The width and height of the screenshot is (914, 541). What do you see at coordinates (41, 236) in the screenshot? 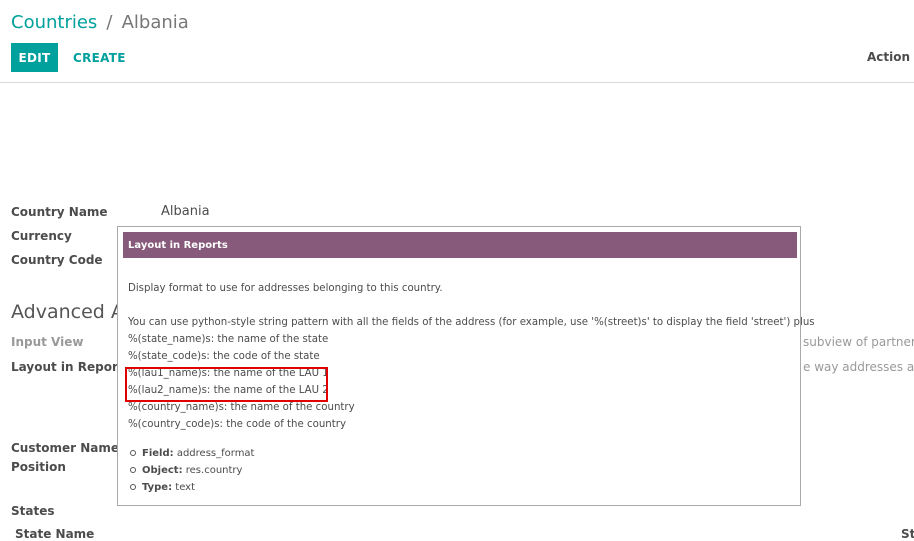
I see `currency-label: Currency` at bounding box center [41, 236].